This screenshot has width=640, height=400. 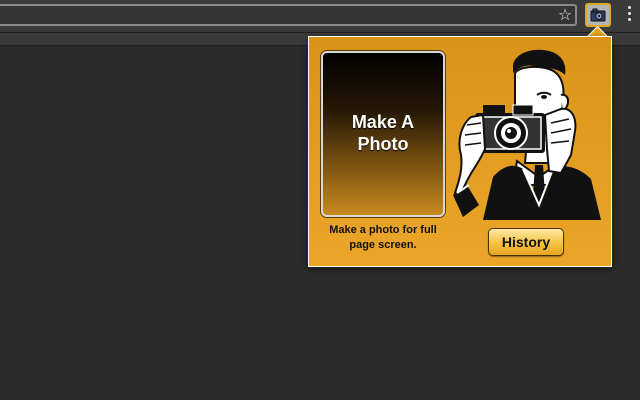 I want to click on make-photo-button: Make A Photo, so click(x=383, y=134).